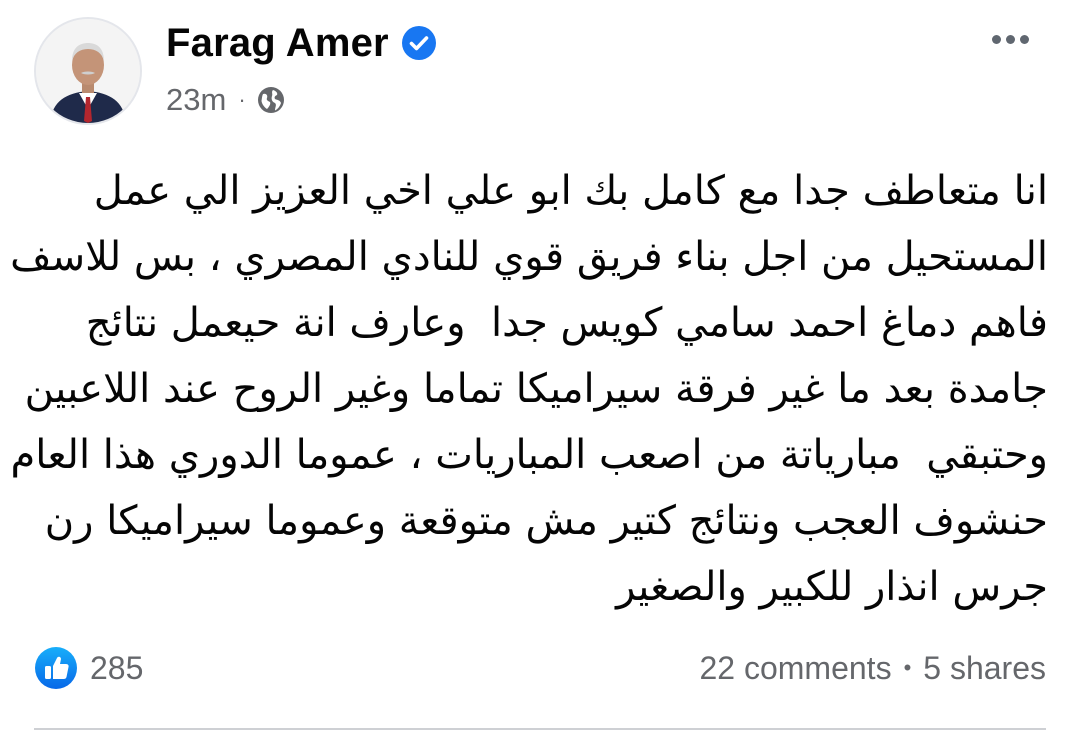 Image resolution: width=1080 pixels, height=733 pixels. I want to click on verified-badge-icon, so click(419, 43).